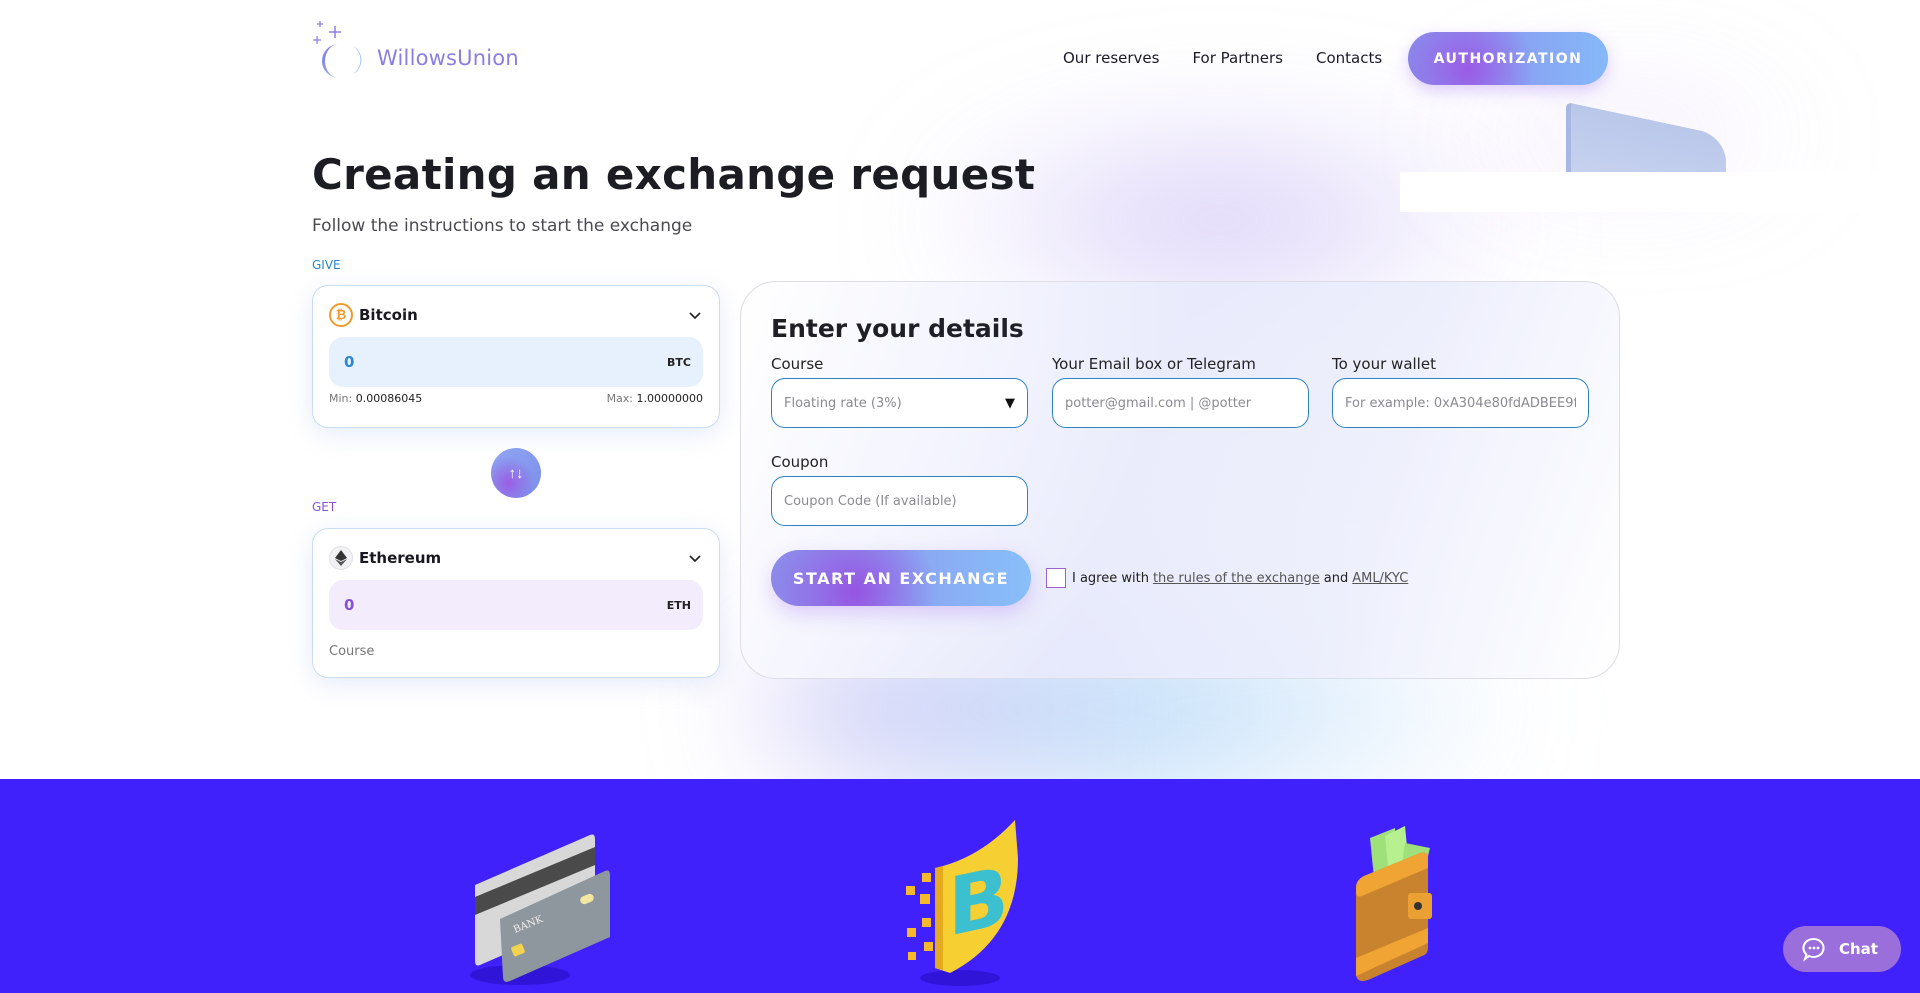 Image resolution: width=1920 pixels, height=993 pixels. What do you see at coordinates (516, 315) in the screenshot?
I see `give-currency-select: ₿ Bitcoin` at bounding box center [516, 315].